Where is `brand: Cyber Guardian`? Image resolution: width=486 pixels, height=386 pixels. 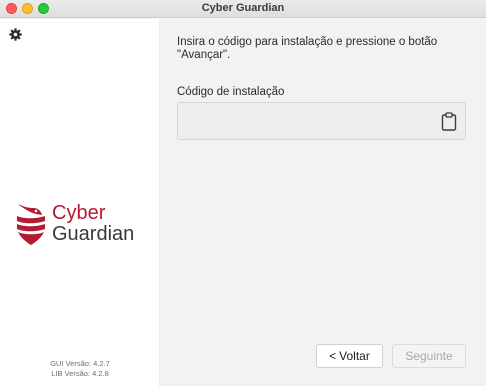
brand: Cyber Guardian is located at coordinates (84, 225).